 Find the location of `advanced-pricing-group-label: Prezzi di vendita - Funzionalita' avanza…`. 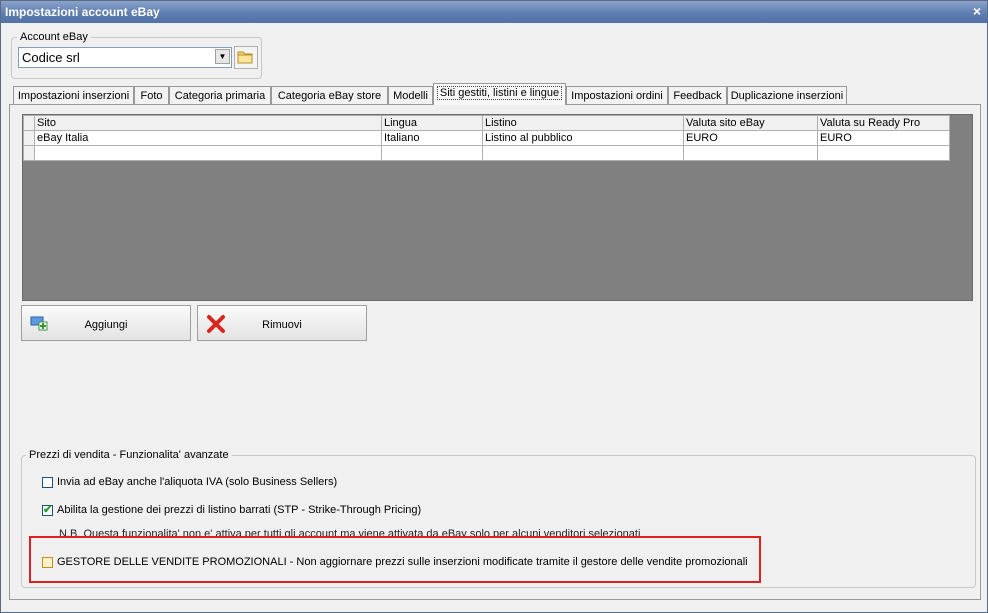

advanced-pricing-group-label: Prezzi di vendita - Funzionalita' avanza… is located at coordinates (129, 455).